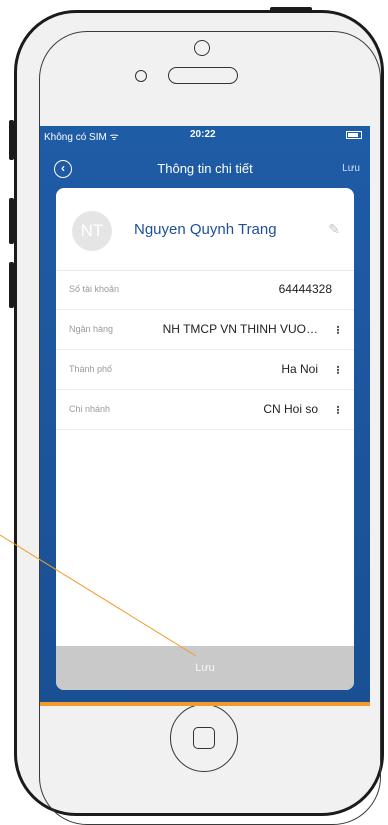 This screenshot has width=388, height=825. I want to click on volume-down-button, so click(11, 285).